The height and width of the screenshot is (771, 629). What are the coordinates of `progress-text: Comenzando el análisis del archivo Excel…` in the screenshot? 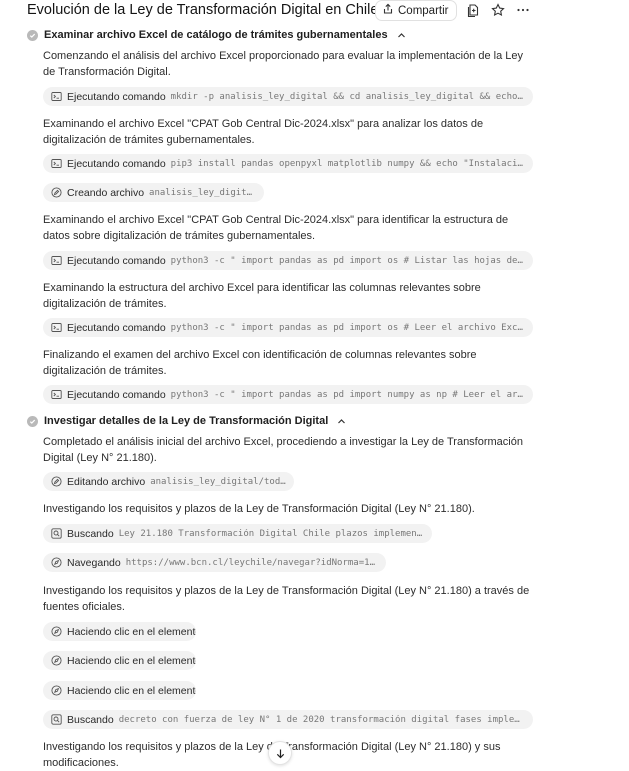 It's located at (283, 64).